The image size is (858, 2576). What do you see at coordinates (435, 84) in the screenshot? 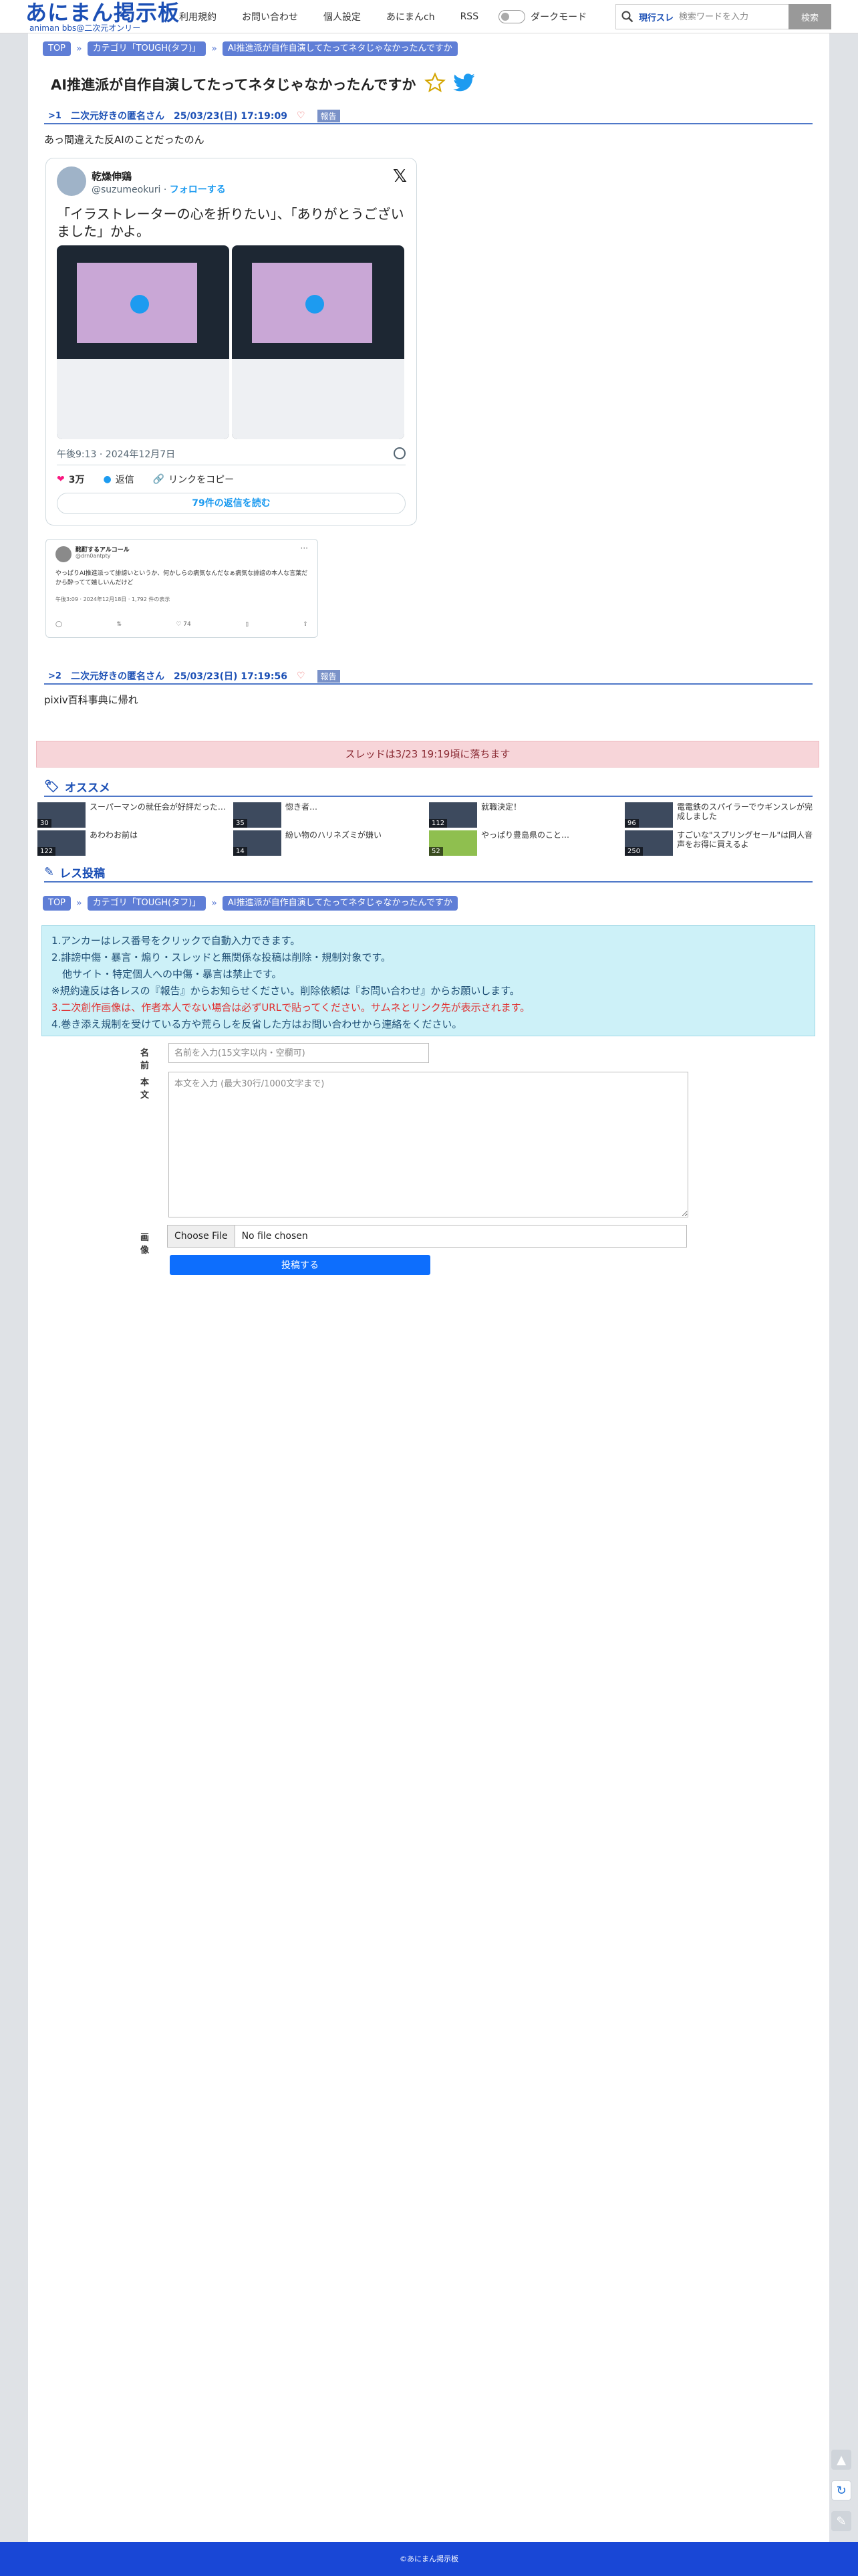
I see `star-icon` at bounding box center [435, 84].